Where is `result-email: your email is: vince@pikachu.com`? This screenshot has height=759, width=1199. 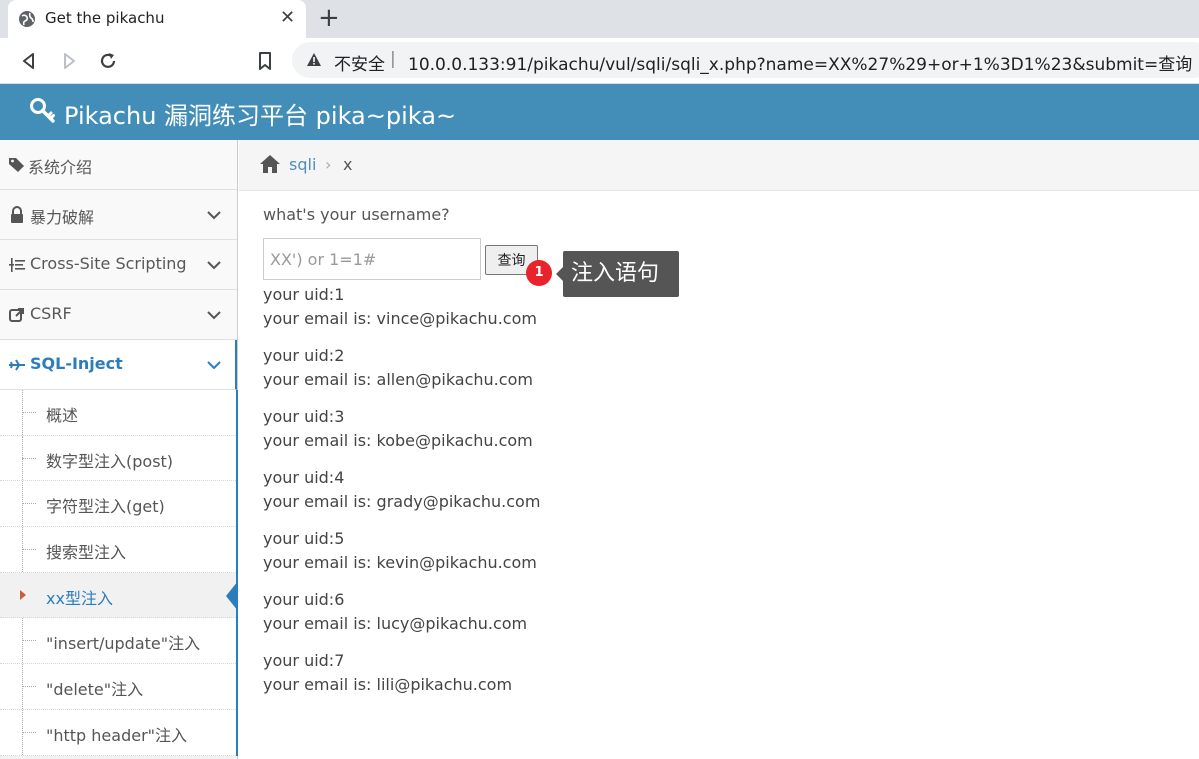
result-email: your email is: vince@pikachu.com is located at coordinates (400, 318).